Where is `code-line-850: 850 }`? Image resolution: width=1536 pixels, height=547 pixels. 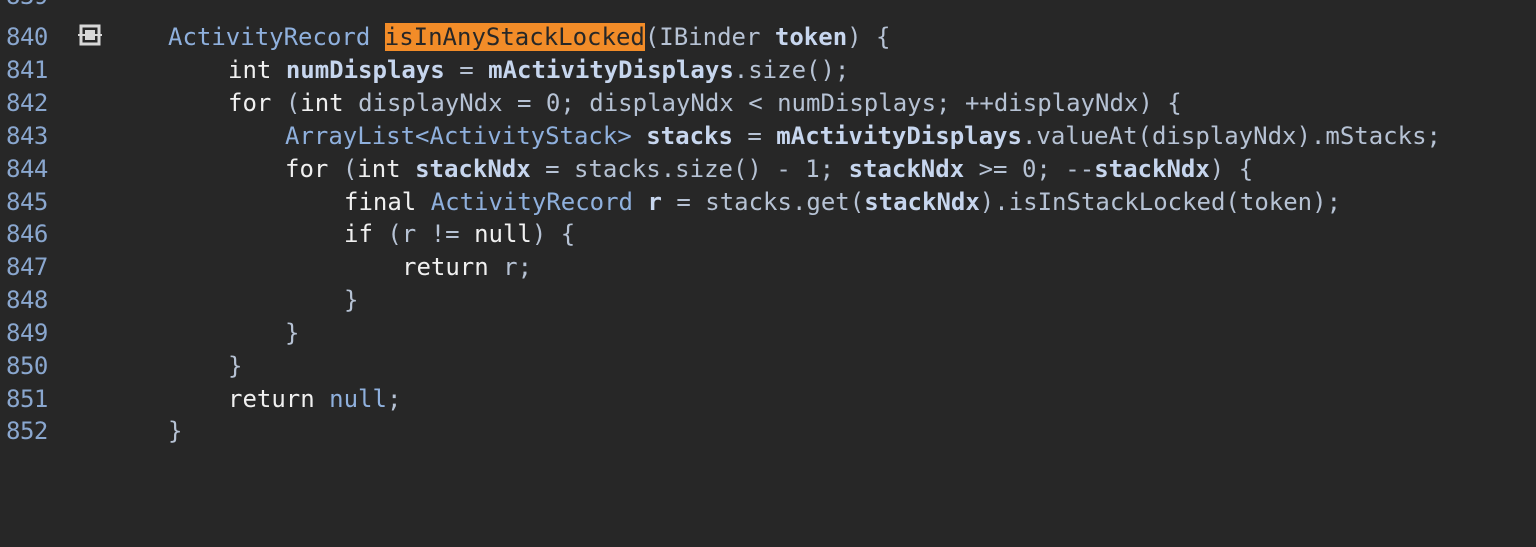 code-line-850: 850 } is located at coordinates (768, 366).